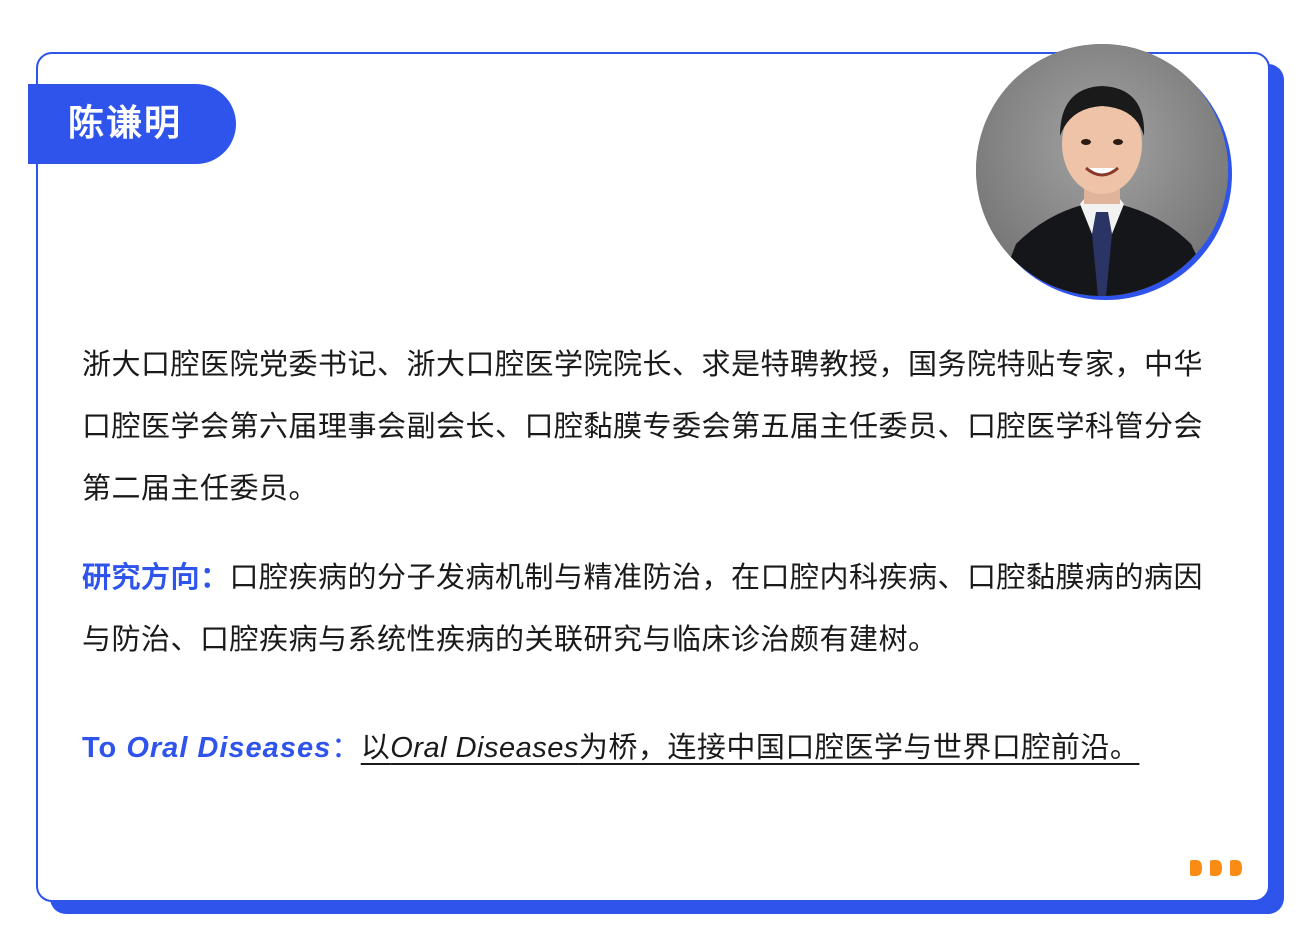 This screenshot has width=1307, height=936. What do you see at coordinates (346, 747) in the screenshot?
I see `oral-colon: ：` at bounding box center [346, 747].